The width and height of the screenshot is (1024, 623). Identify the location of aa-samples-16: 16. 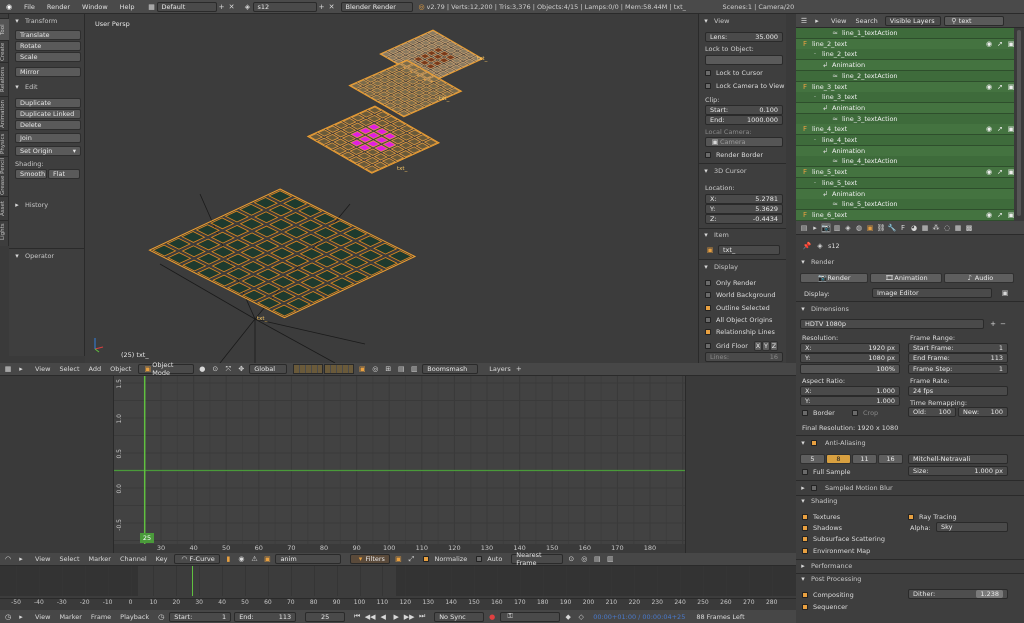
(890, 459).